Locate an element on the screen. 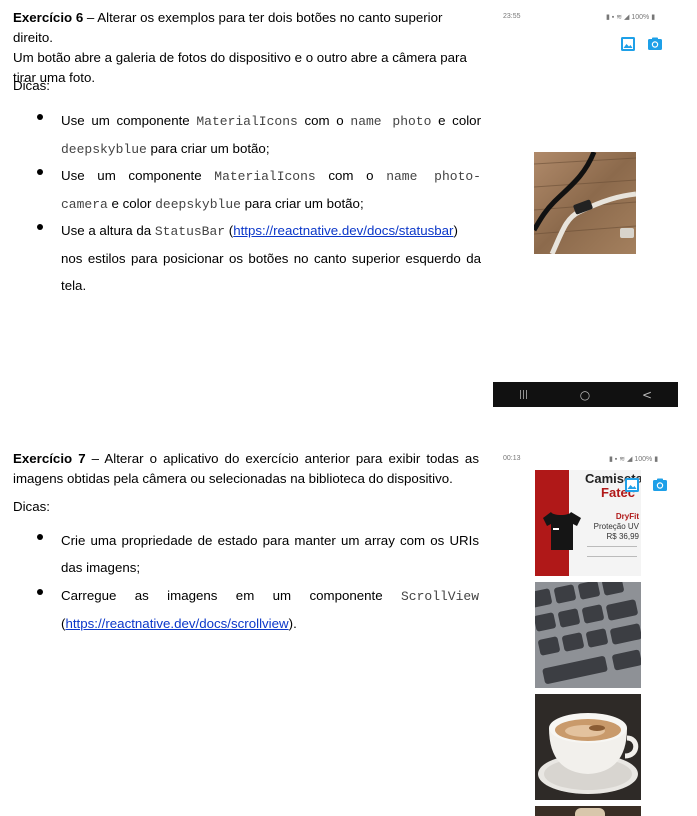 The image size is (697, 816). partial-photo-detail is located at coordinates (590, 812).